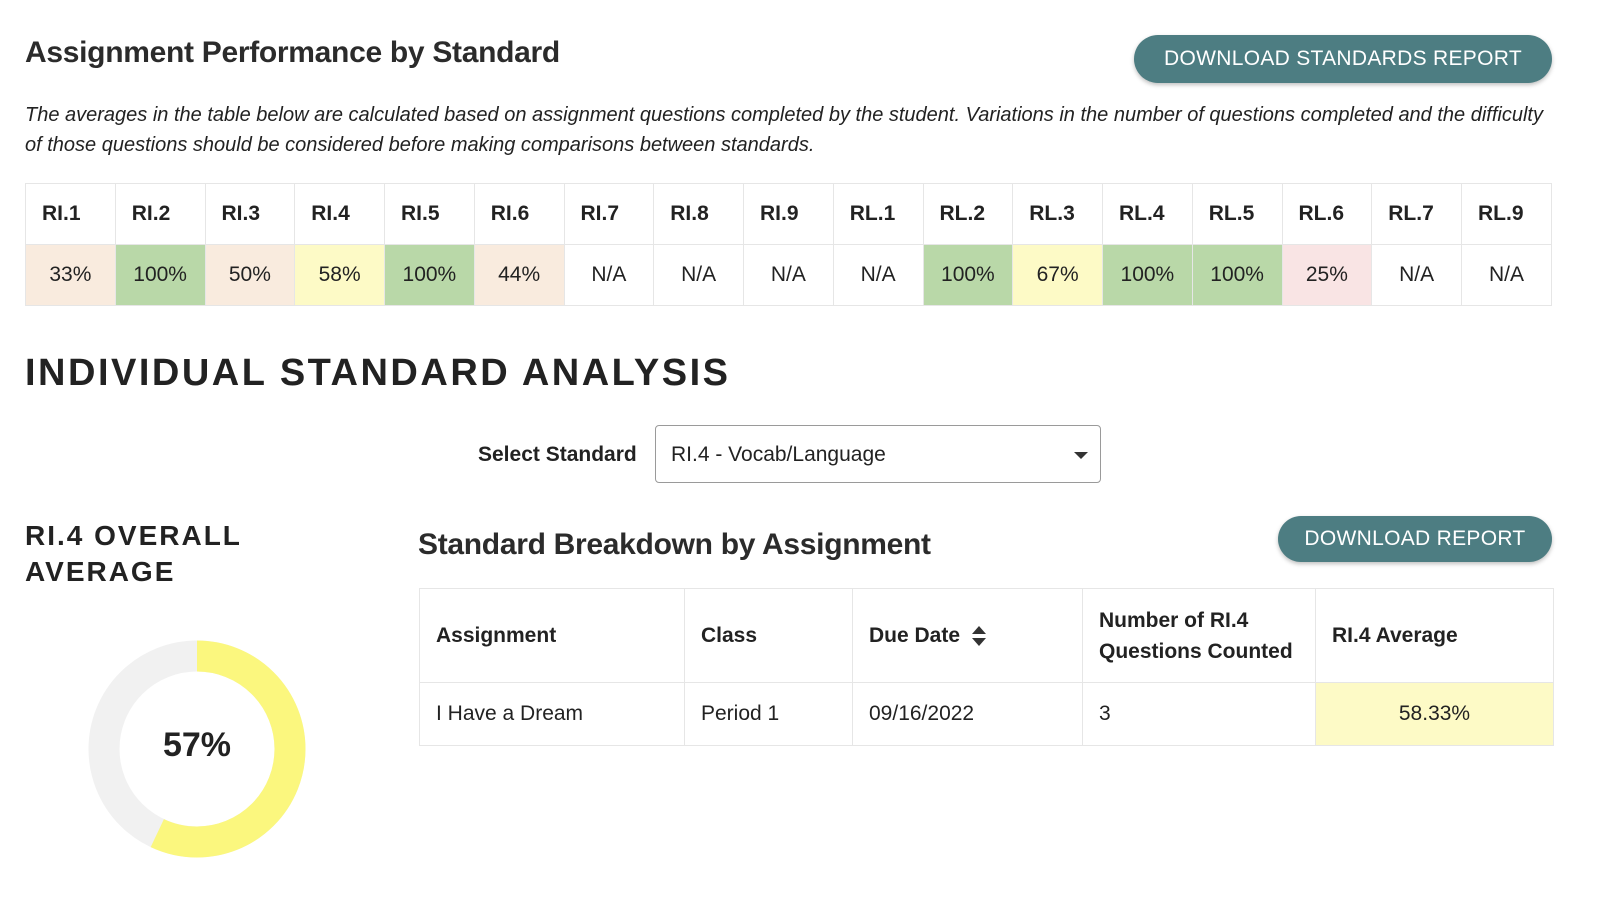 This screenshot has height=908, width=1600. I want to click on column-header-count: Number of RI.4 Questions Counted, so click(1199, 635).